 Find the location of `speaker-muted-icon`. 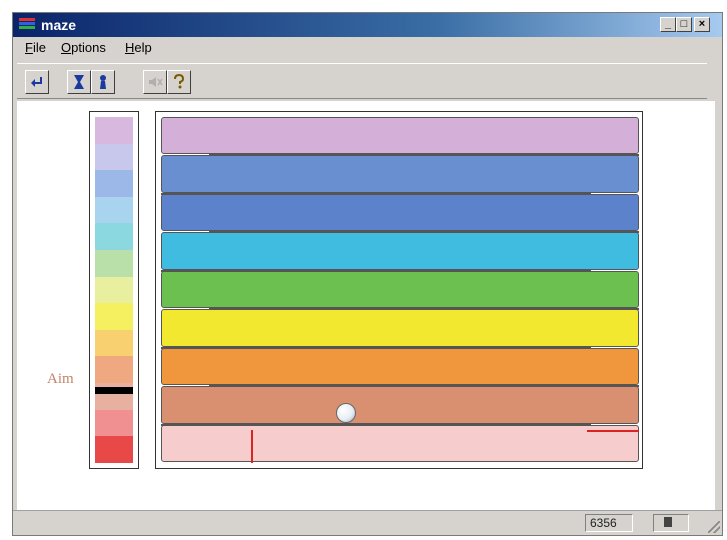

speaker-muted-icon is located at coordinates (155, 82).